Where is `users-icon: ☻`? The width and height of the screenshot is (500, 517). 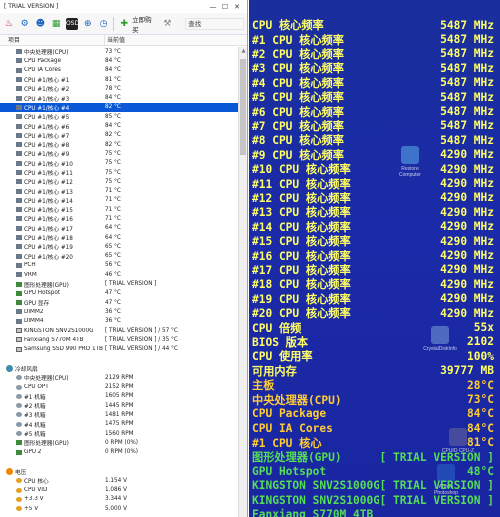
users-icon: ☻ is located at coordinates (40, 24).